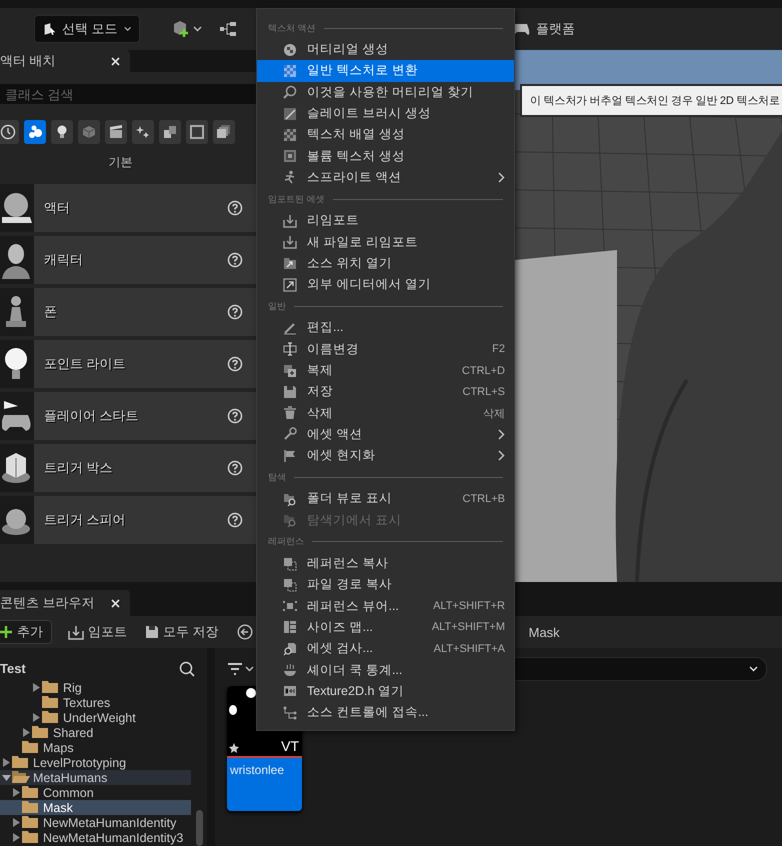  I want to click on actor-label: 캐릭터, so click(63, 260).